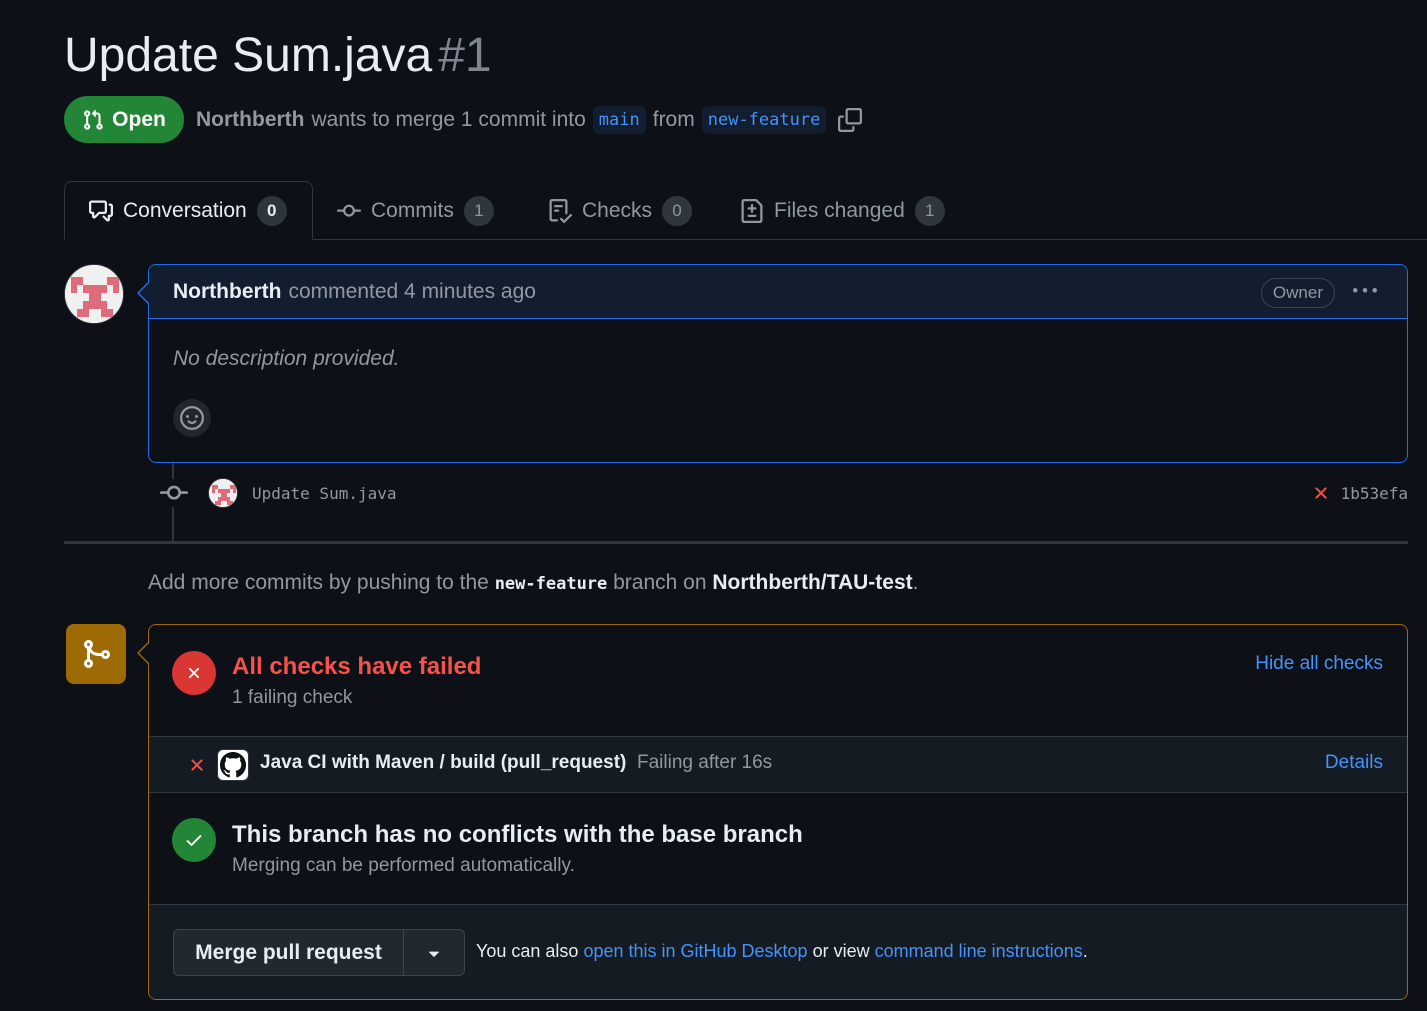 This screenshot has height=1011, width=1427. What do you see at coordinates (1374, 493) in the screenshot?
I see `commit-sha-link: 1b53efa` at bounding box center [1374, 493].